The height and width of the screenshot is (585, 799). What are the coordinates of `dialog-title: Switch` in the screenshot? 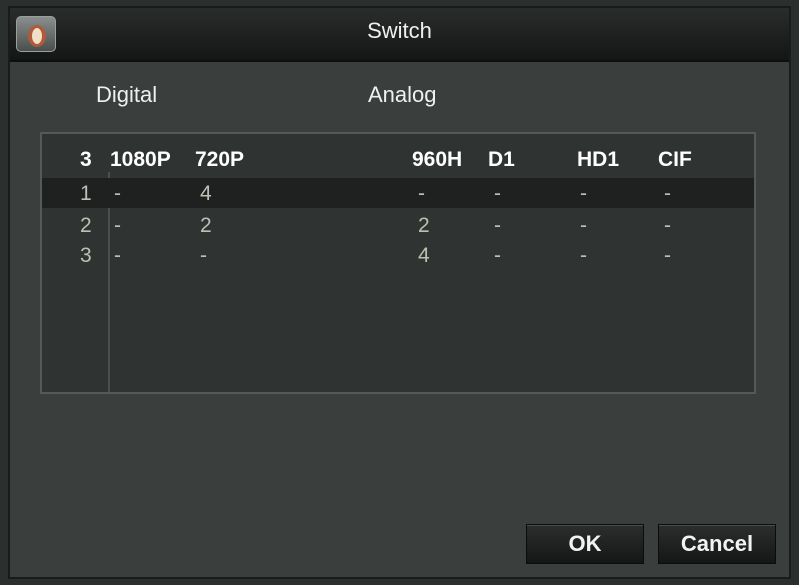 It's located at (399, 30).